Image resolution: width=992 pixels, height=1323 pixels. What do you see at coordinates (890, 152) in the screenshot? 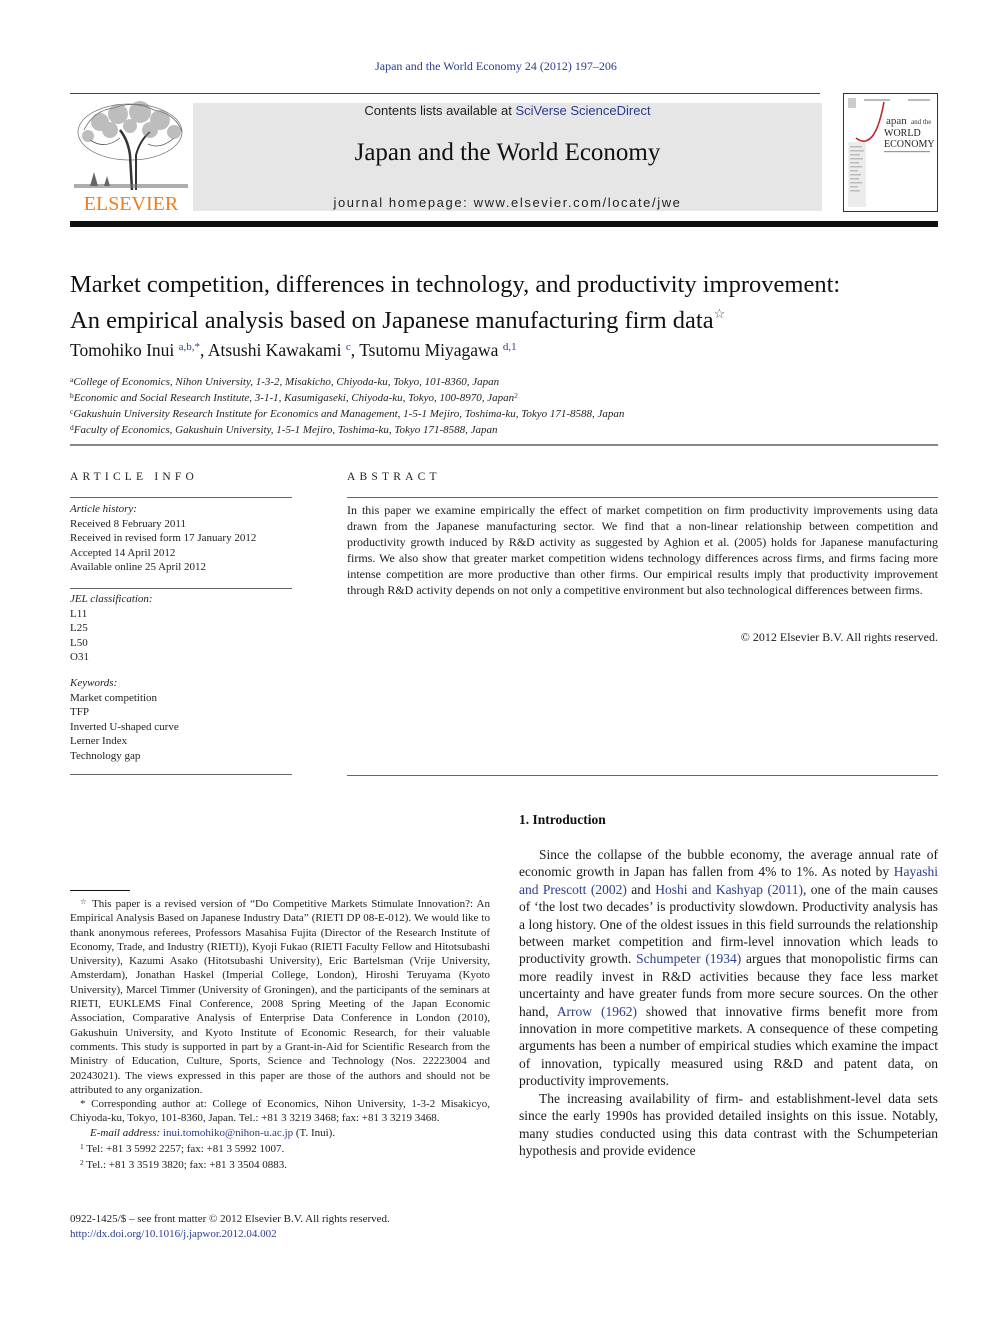
I see `journal-cover-thumbnail: apan and the WORLD ECONOMY` at bounding box center [890, 152].